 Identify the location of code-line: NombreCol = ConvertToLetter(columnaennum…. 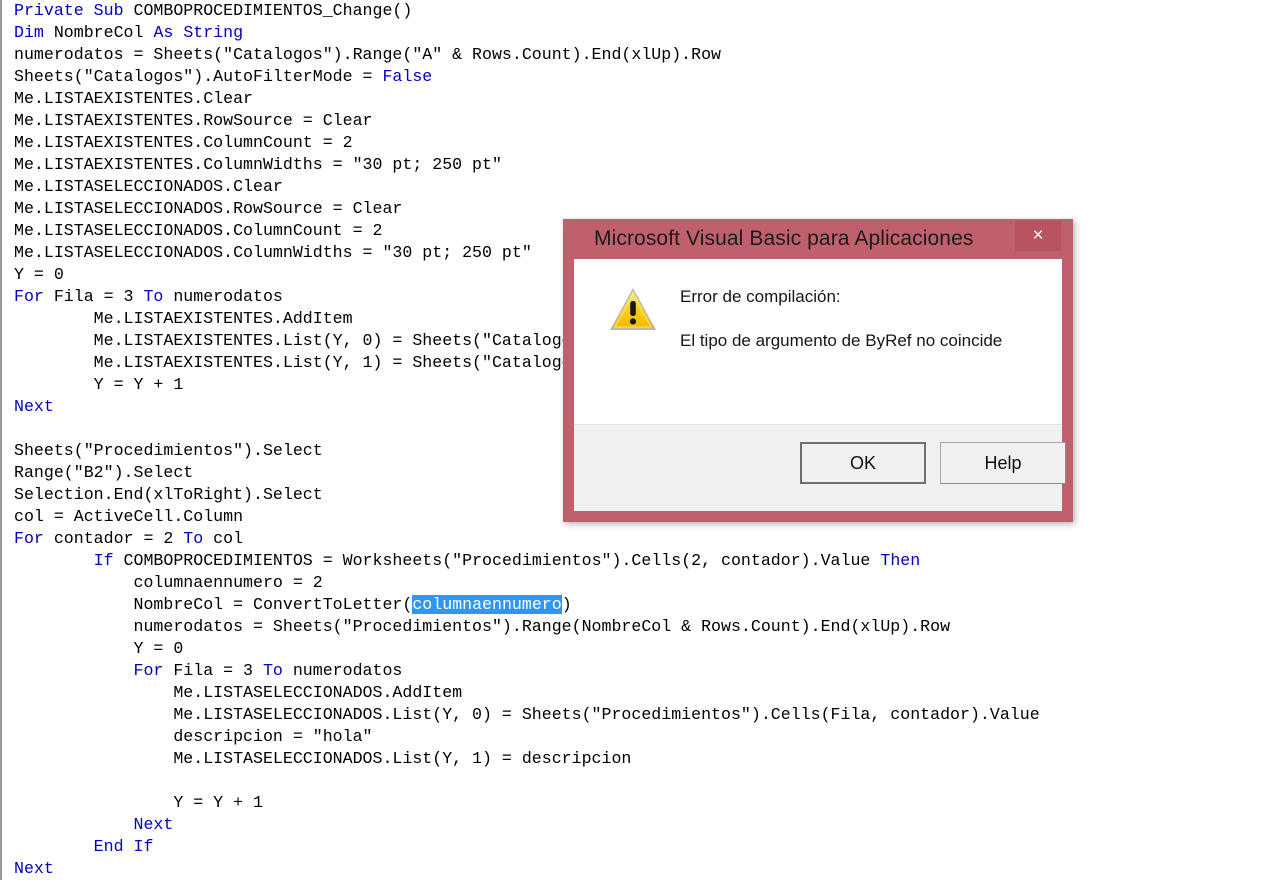
(293, 604).